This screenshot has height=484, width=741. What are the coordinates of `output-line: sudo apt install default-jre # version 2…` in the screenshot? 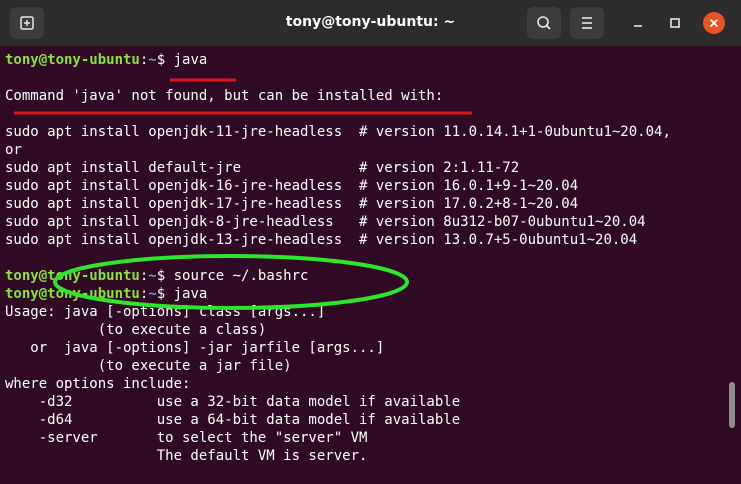 It's located at (262, 168).